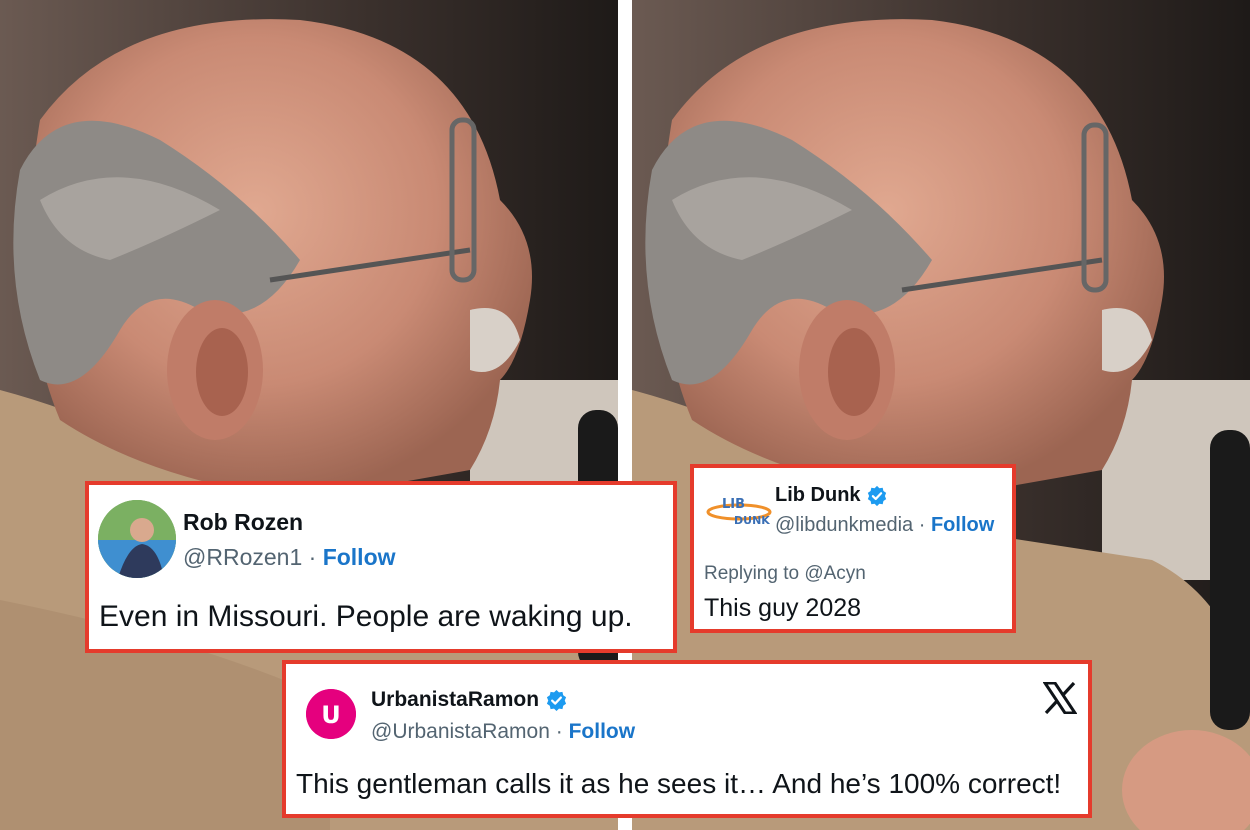 The width and height of the screenshot is (1250, 830). What do you see at coordinates (1060, 698) in the screenshot?
I see `x-logo-icon` at bounding box center [1060, 698].